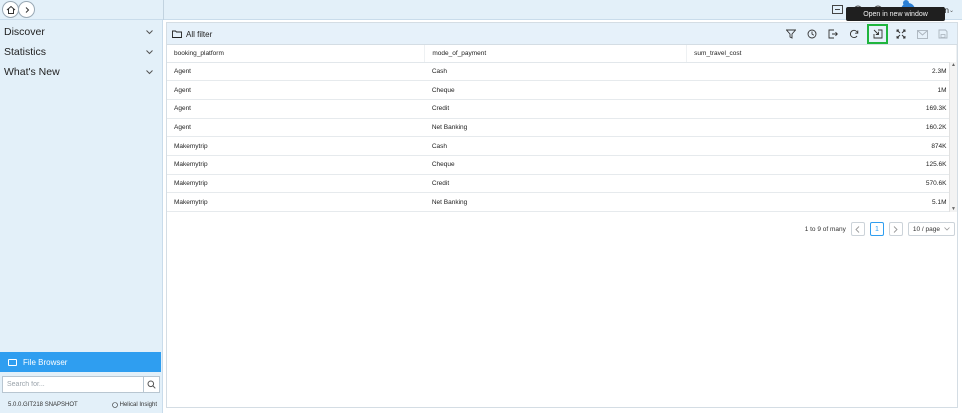  Describe the element at coordinates (25, 52) in the screenshot. I see `sidebar-item-label: Statistics` at that location.